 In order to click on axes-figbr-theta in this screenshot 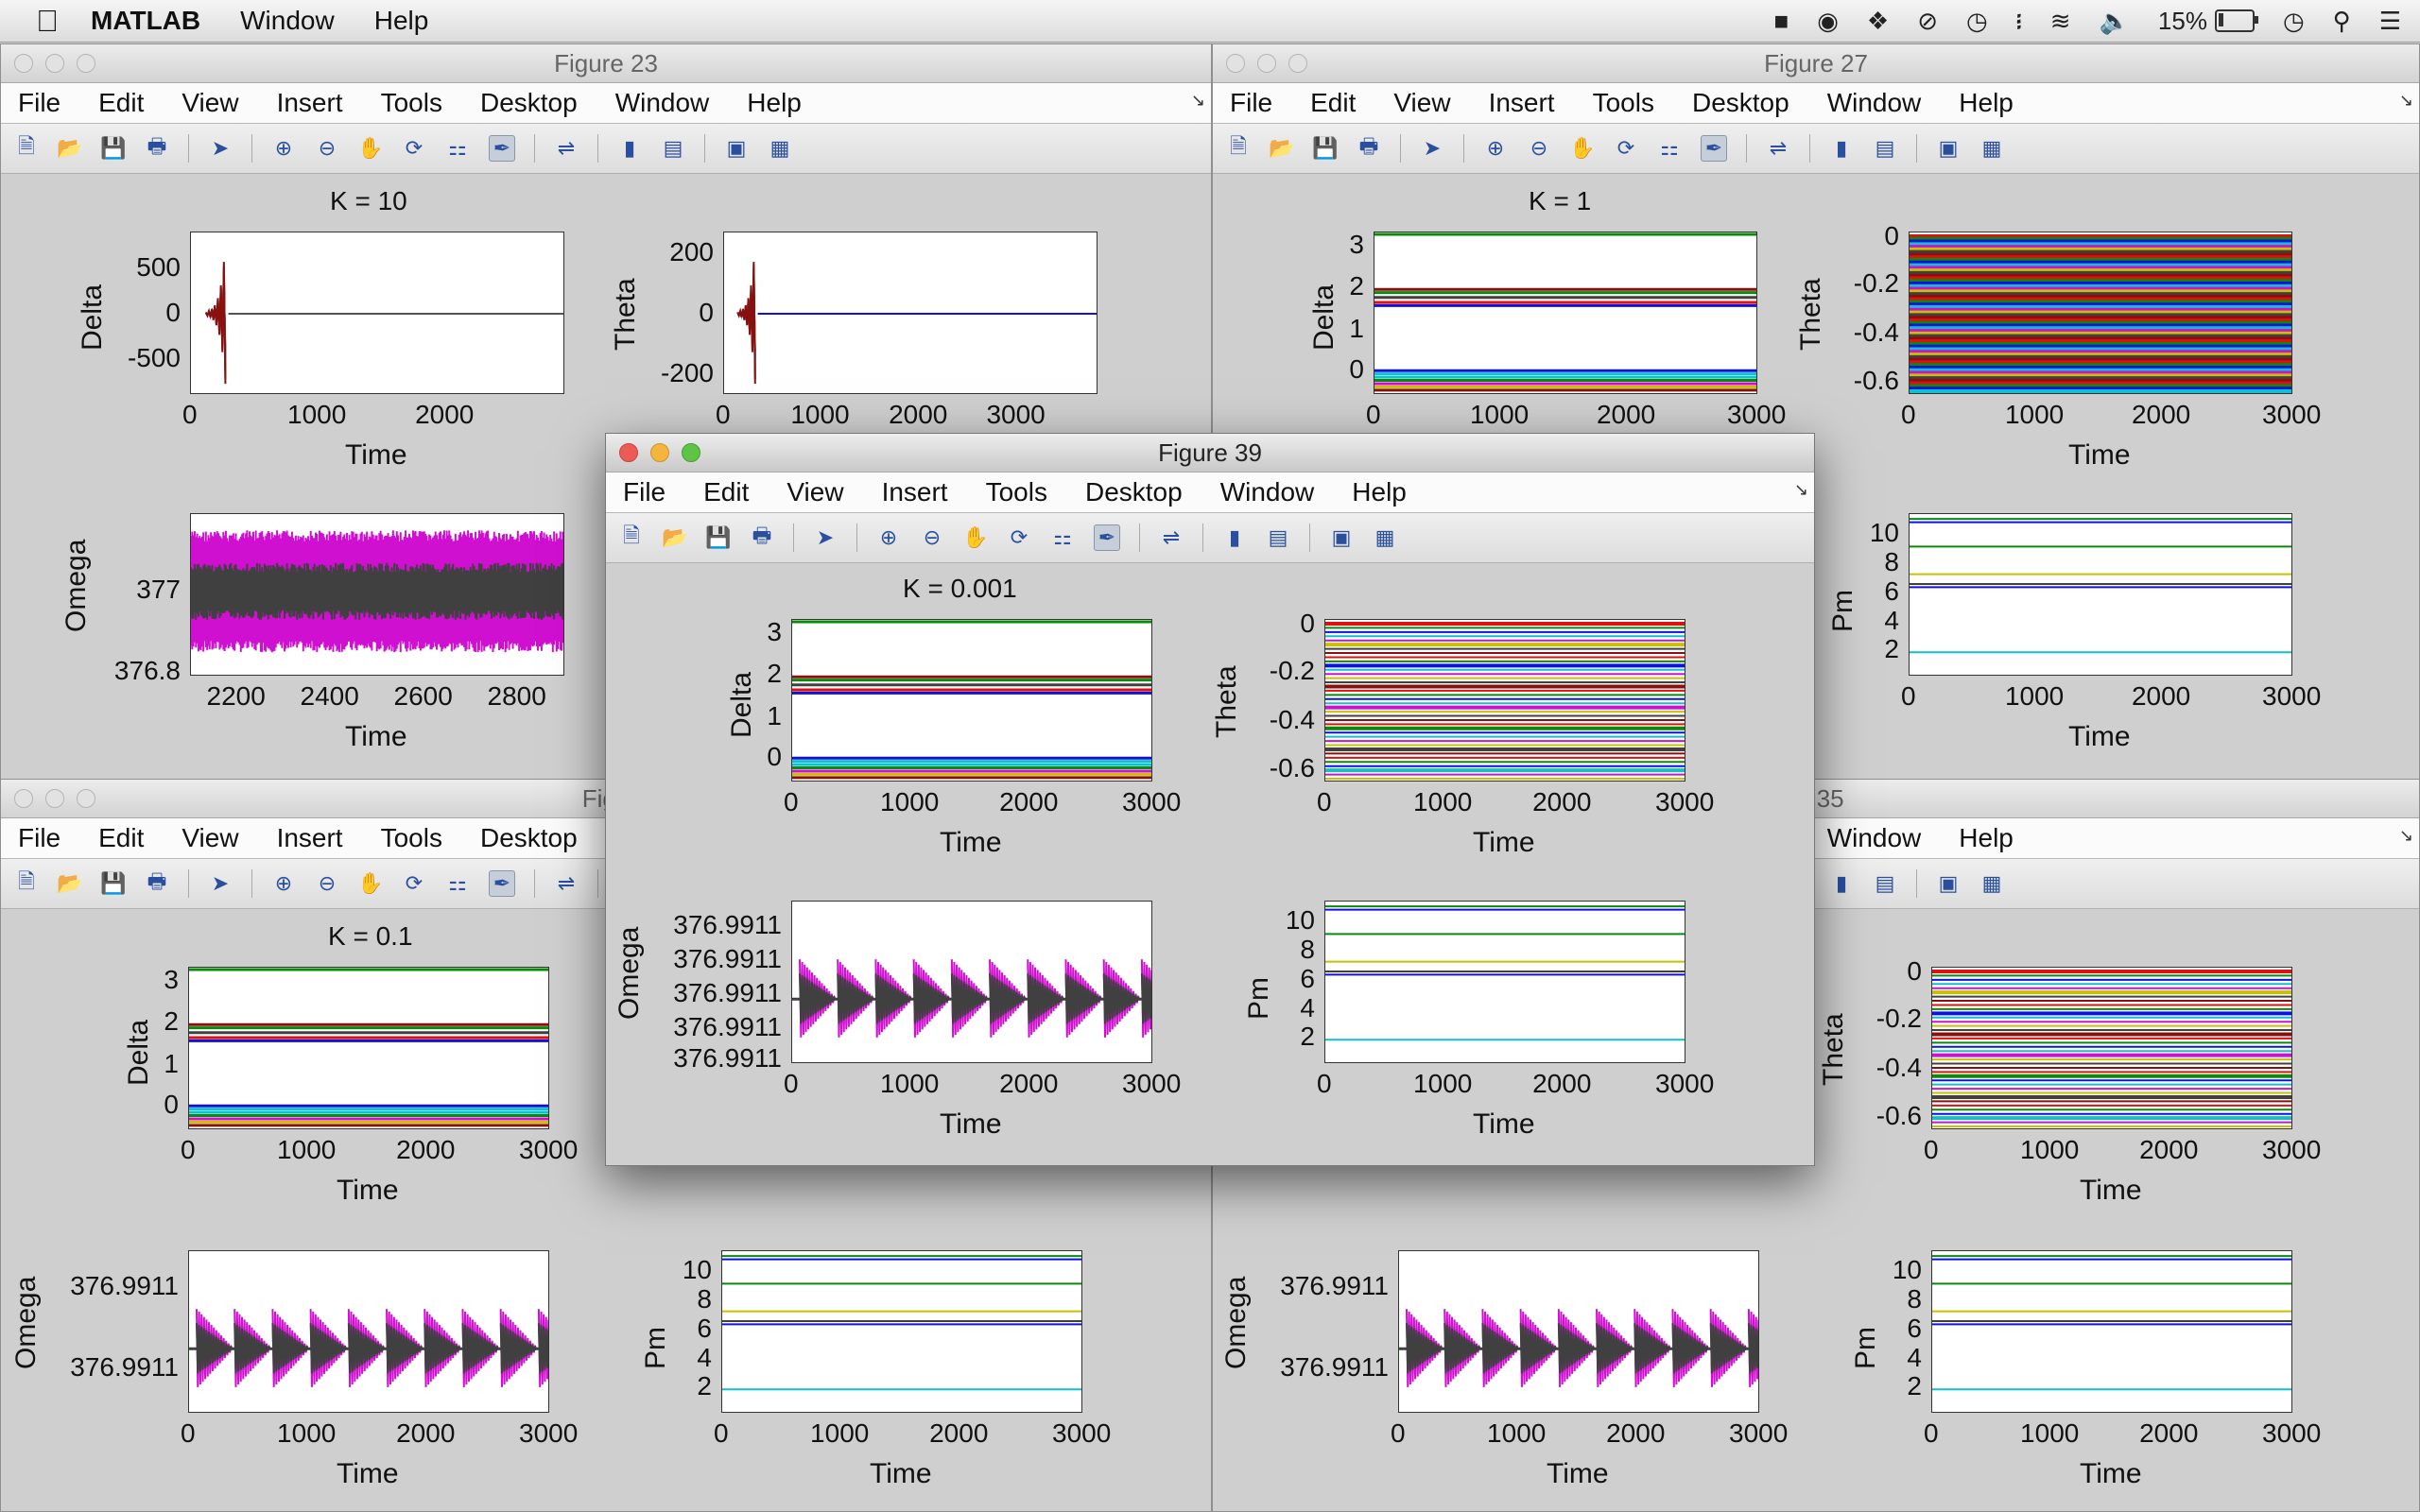, I will do `click(2111, 1048)`.